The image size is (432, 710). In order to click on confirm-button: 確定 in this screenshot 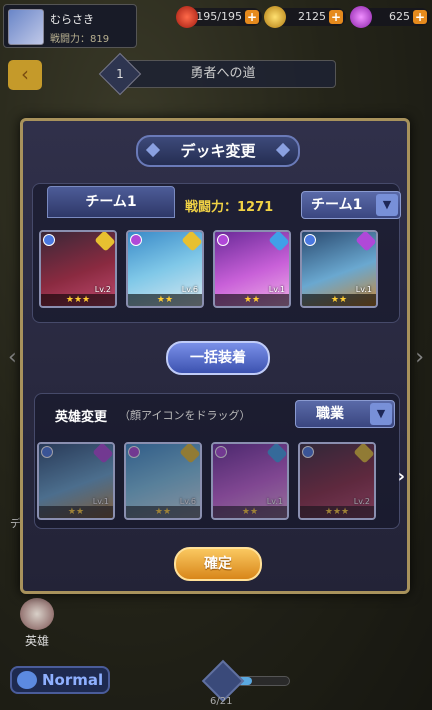, I will do `click(218, 564)`.